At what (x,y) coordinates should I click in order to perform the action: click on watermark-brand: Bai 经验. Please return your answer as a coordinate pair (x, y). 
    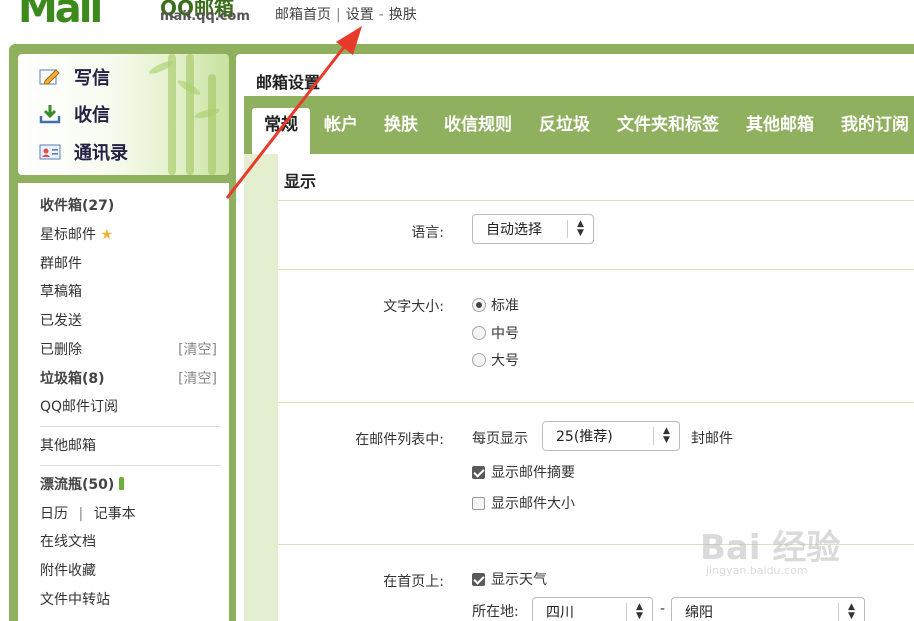
    Looking at the image, I should click on (770, 548).